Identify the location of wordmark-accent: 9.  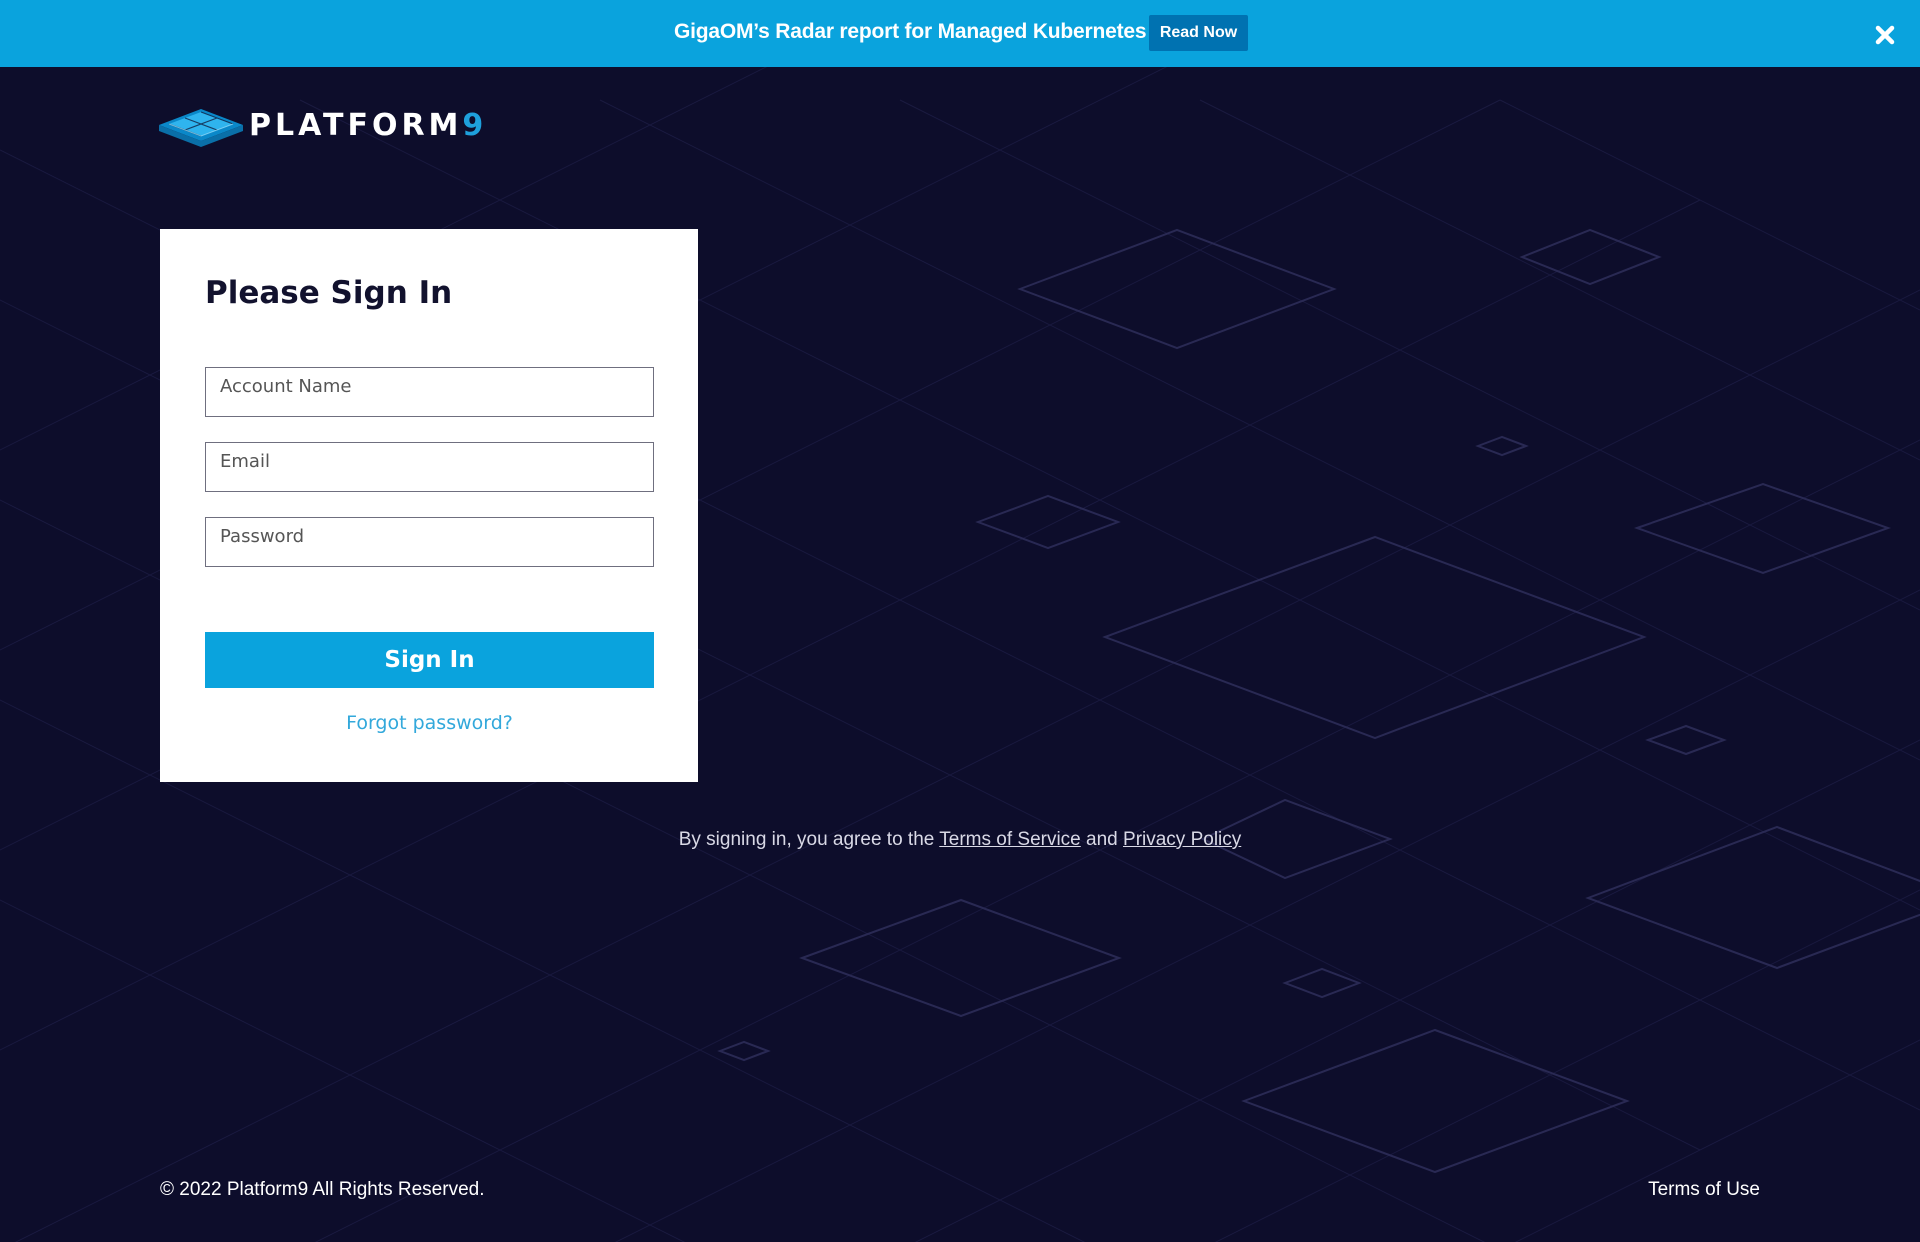
(475, 125).